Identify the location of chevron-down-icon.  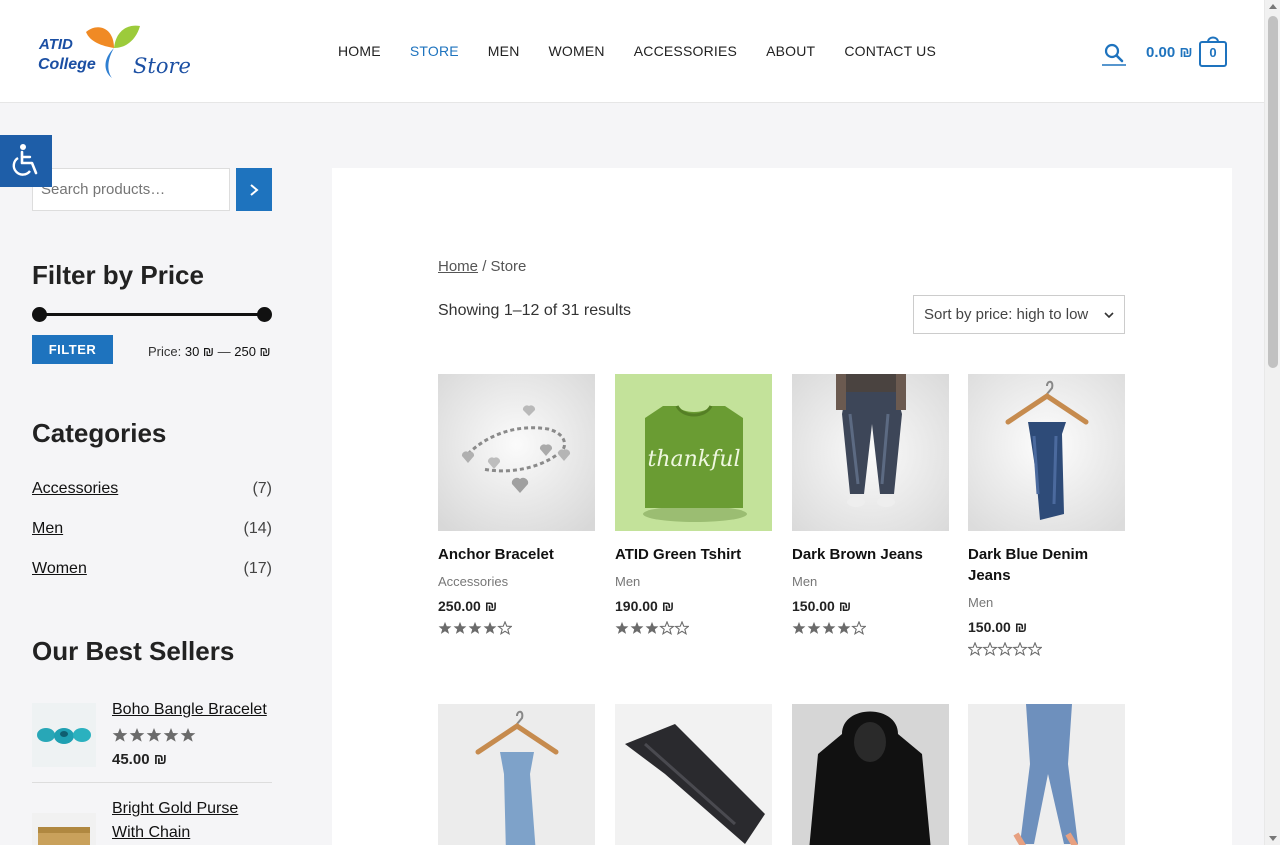
(1109, 314).